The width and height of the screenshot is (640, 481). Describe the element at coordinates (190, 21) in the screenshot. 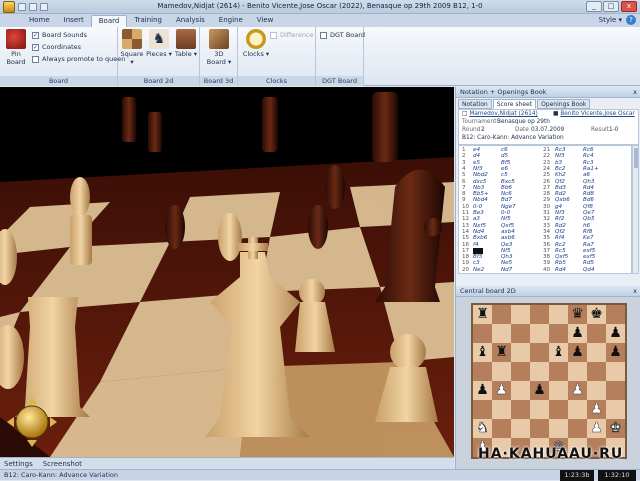

I see `tab-analysis: Analysis` at that location.